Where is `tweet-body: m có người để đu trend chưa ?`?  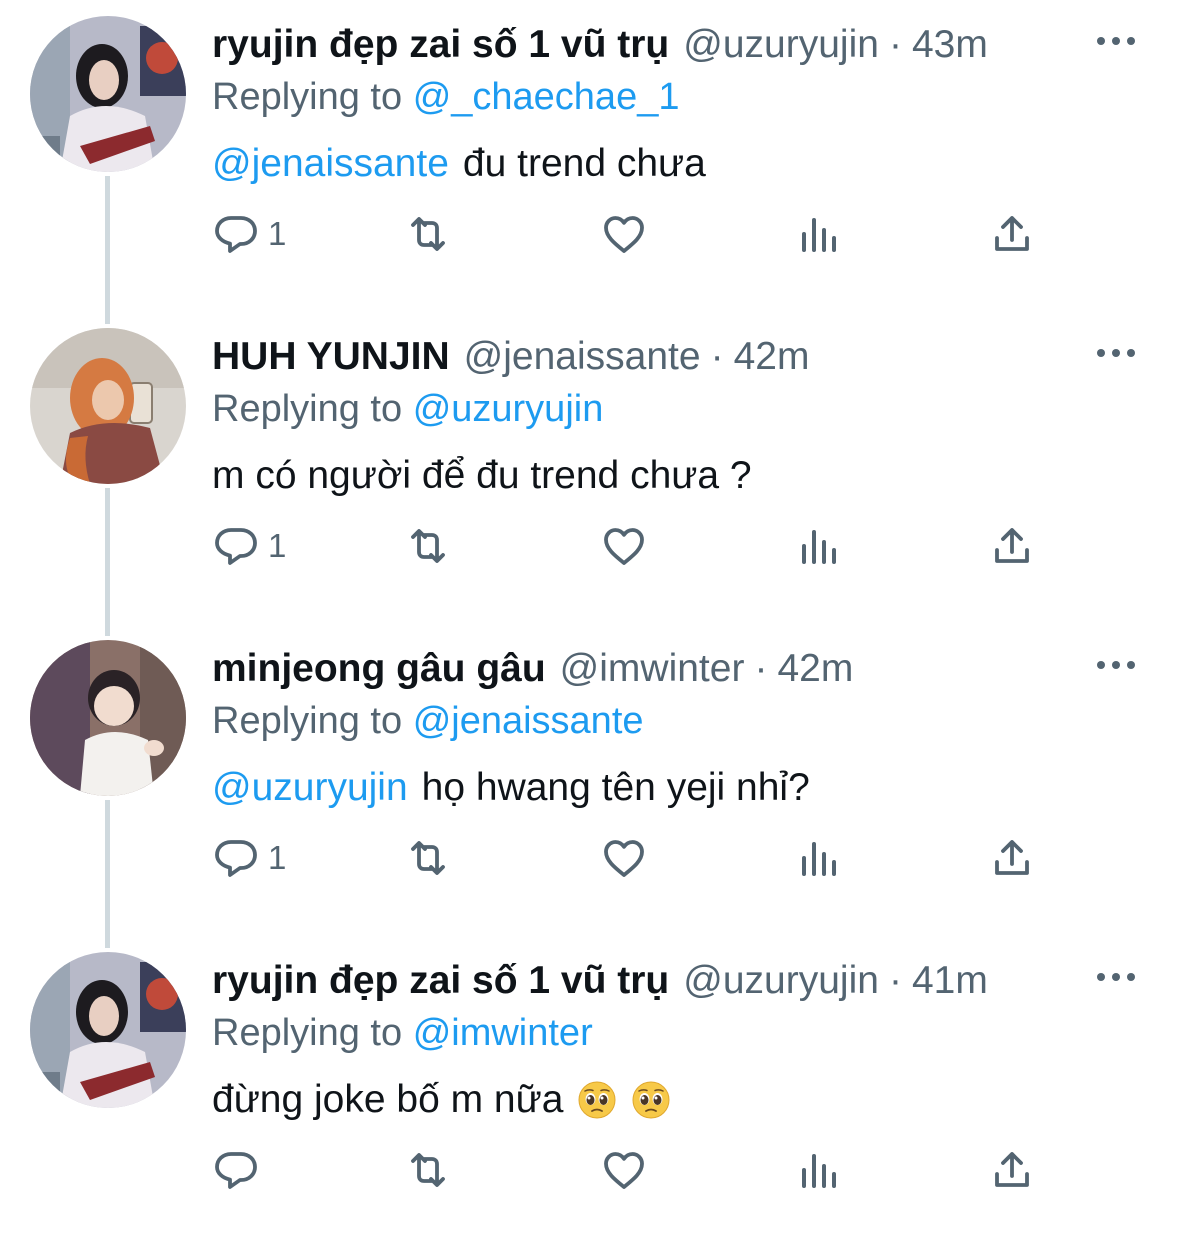
tweet-body: m có người để đu trend chưa ? is located at coordinates (482, 475).